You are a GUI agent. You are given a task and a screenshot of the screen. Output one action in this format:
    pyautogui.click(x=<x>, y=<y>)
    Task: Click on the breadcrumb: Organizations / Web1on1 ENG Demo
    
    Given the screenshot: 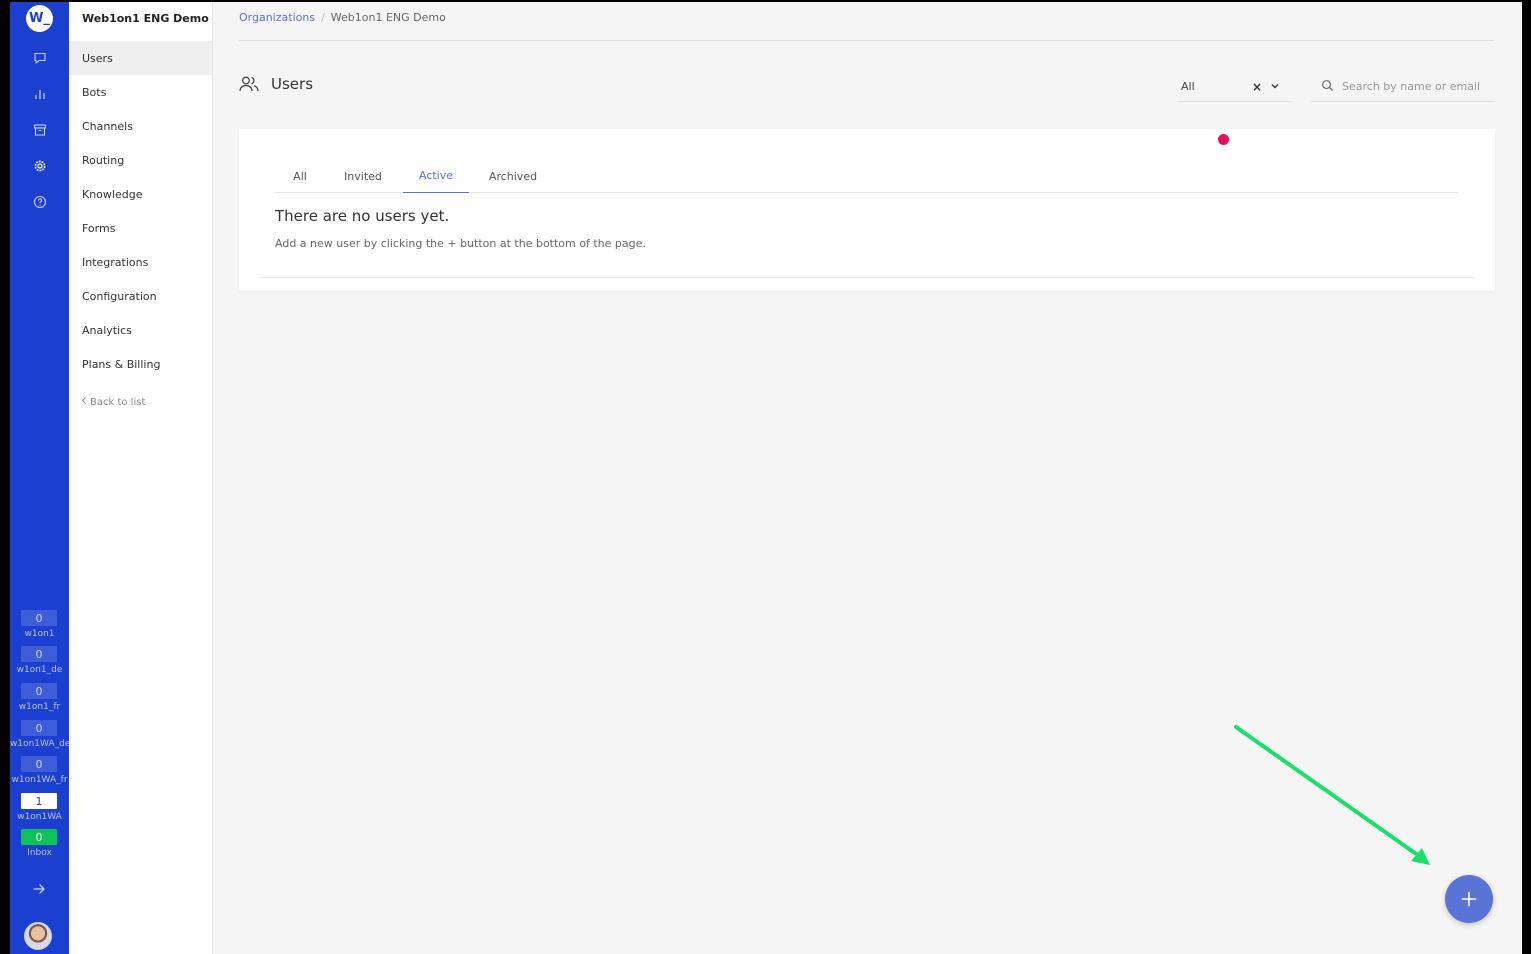 What is the action you would take?
    pyautogui.click(x=342, y=17)
    